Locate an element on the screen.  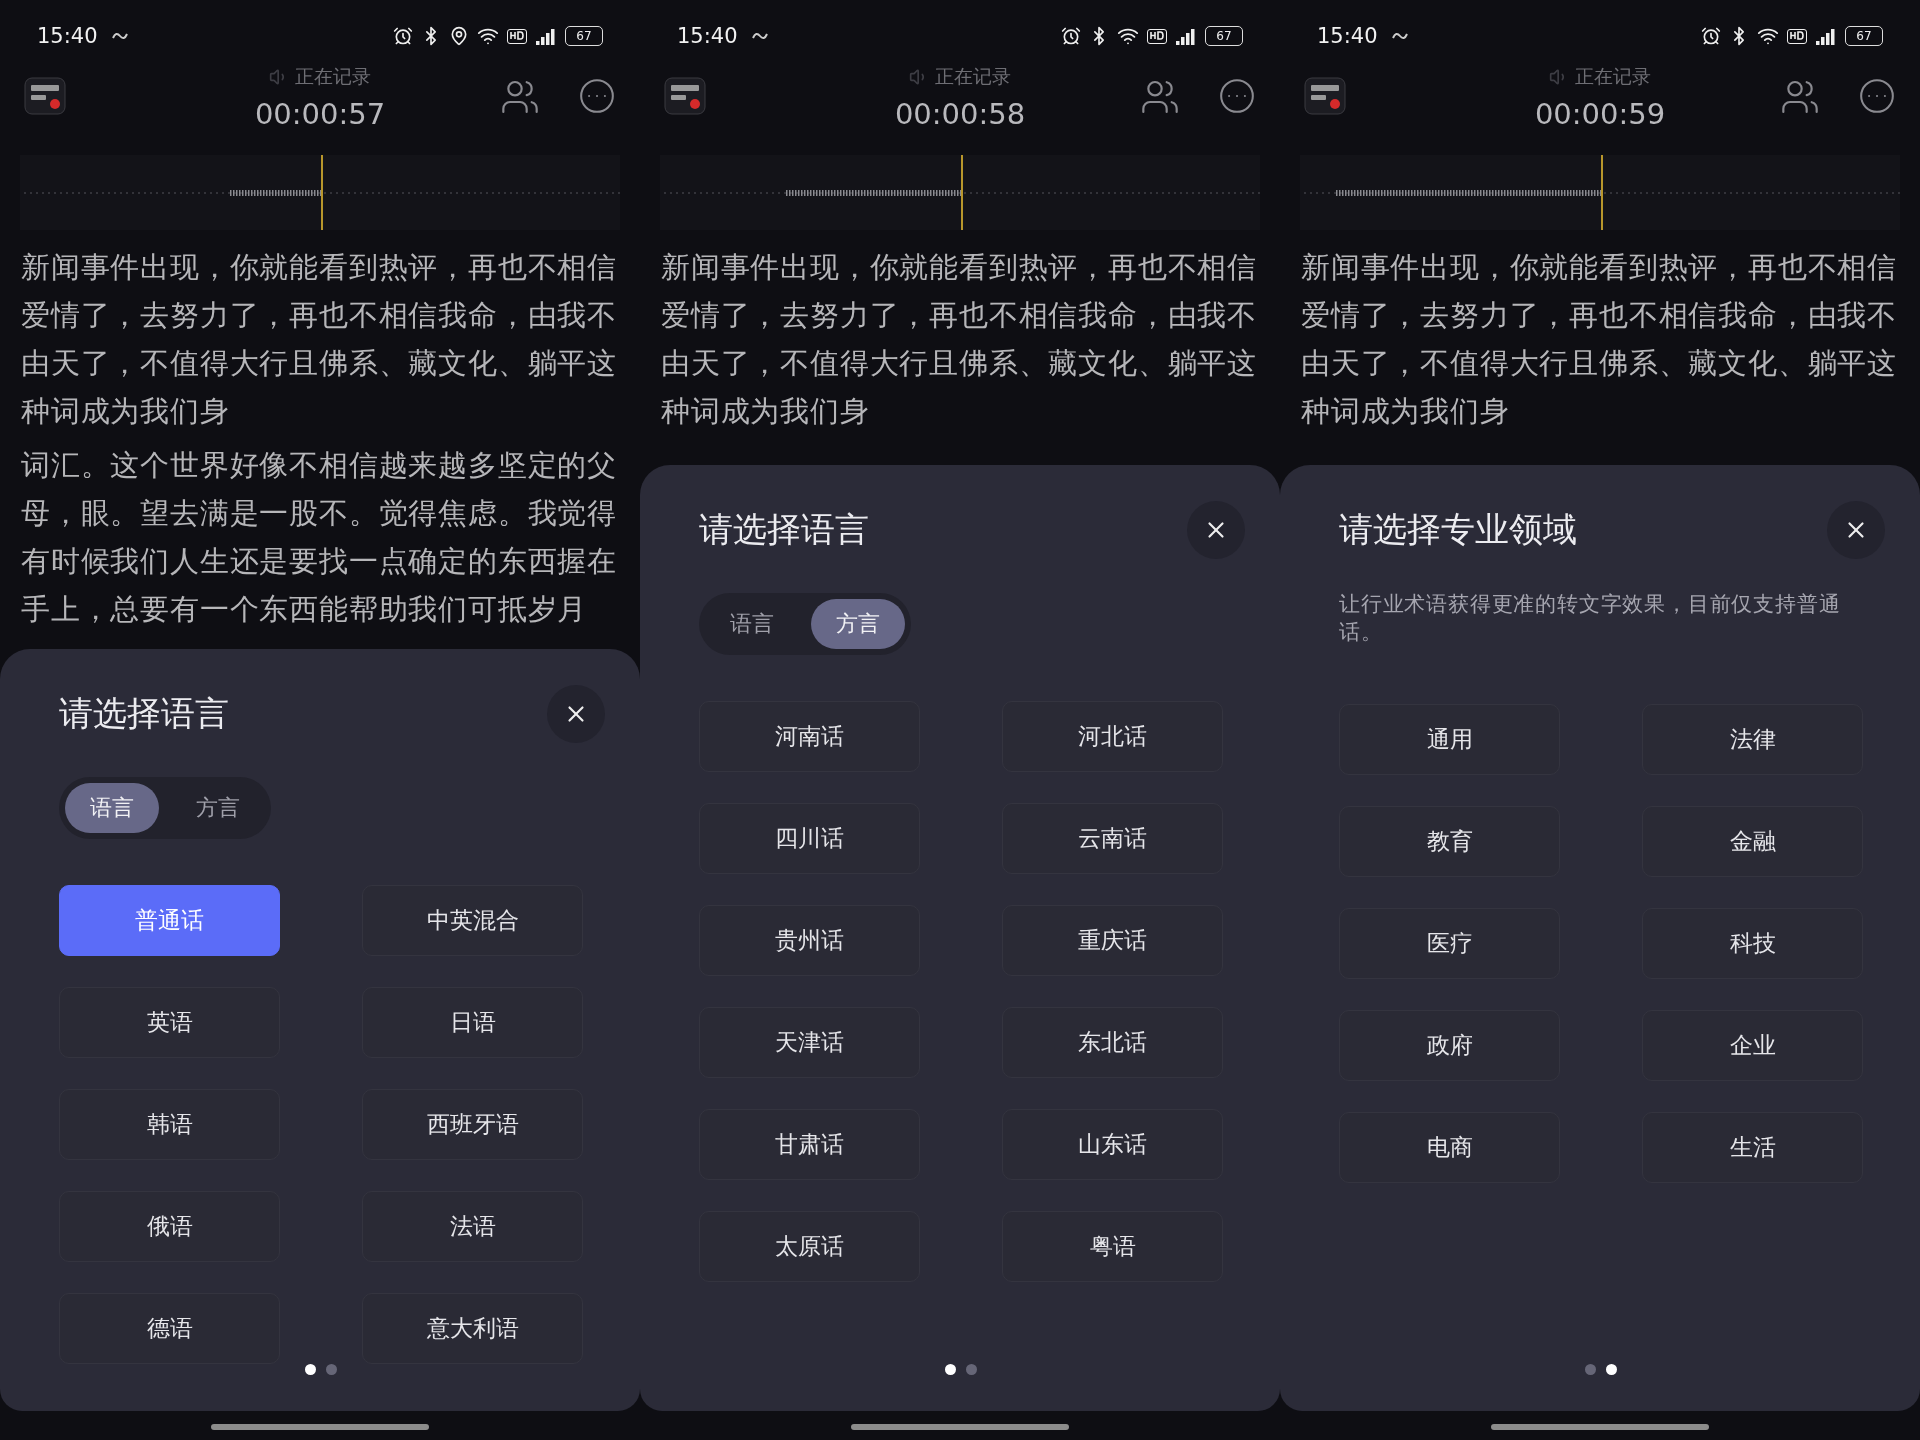
option-button: 东北话 is located at coordinates (1112, 1042).